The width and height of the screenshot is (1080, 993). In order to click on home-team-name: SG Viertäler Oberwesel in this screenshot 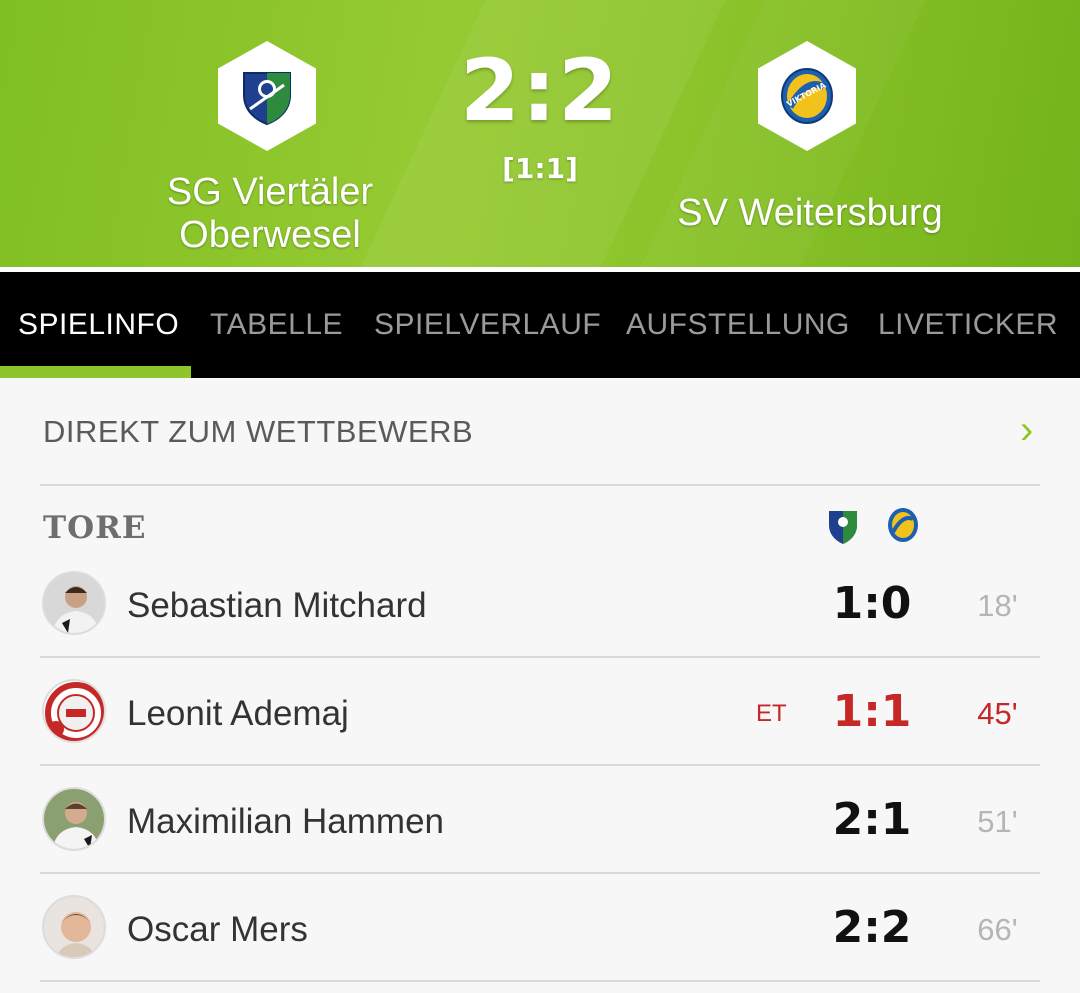, I will do `click(270, 214)`.